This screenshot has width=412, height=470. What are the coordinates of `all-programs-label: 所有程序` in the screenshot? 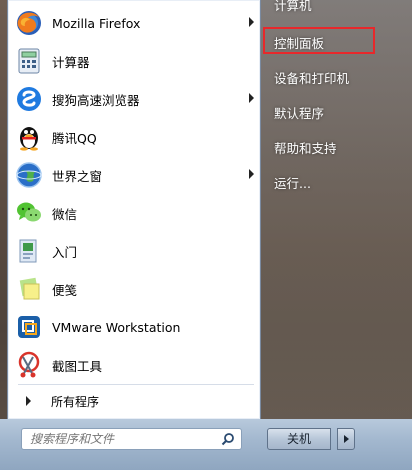 It's located at (75, 401).